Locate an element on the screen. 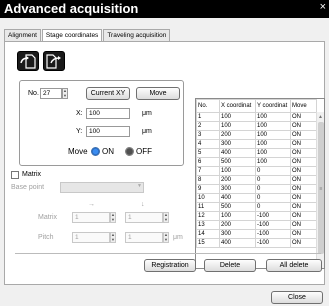 The width and height of the screenshot is (329, 306). cell-no: 12 is located at coordinates (208, 216).